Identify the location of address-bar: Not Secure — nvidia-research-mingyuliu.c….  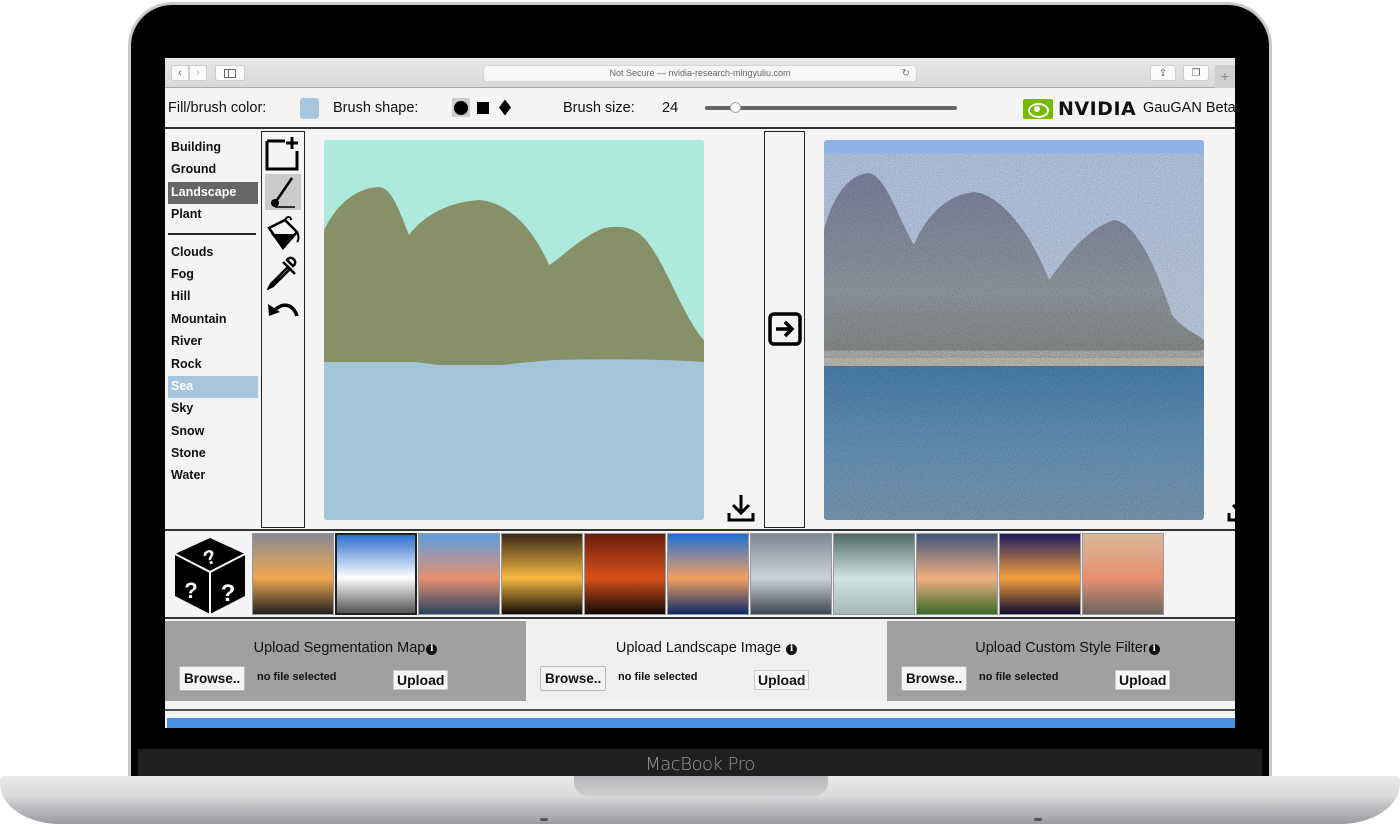
(700, 73).